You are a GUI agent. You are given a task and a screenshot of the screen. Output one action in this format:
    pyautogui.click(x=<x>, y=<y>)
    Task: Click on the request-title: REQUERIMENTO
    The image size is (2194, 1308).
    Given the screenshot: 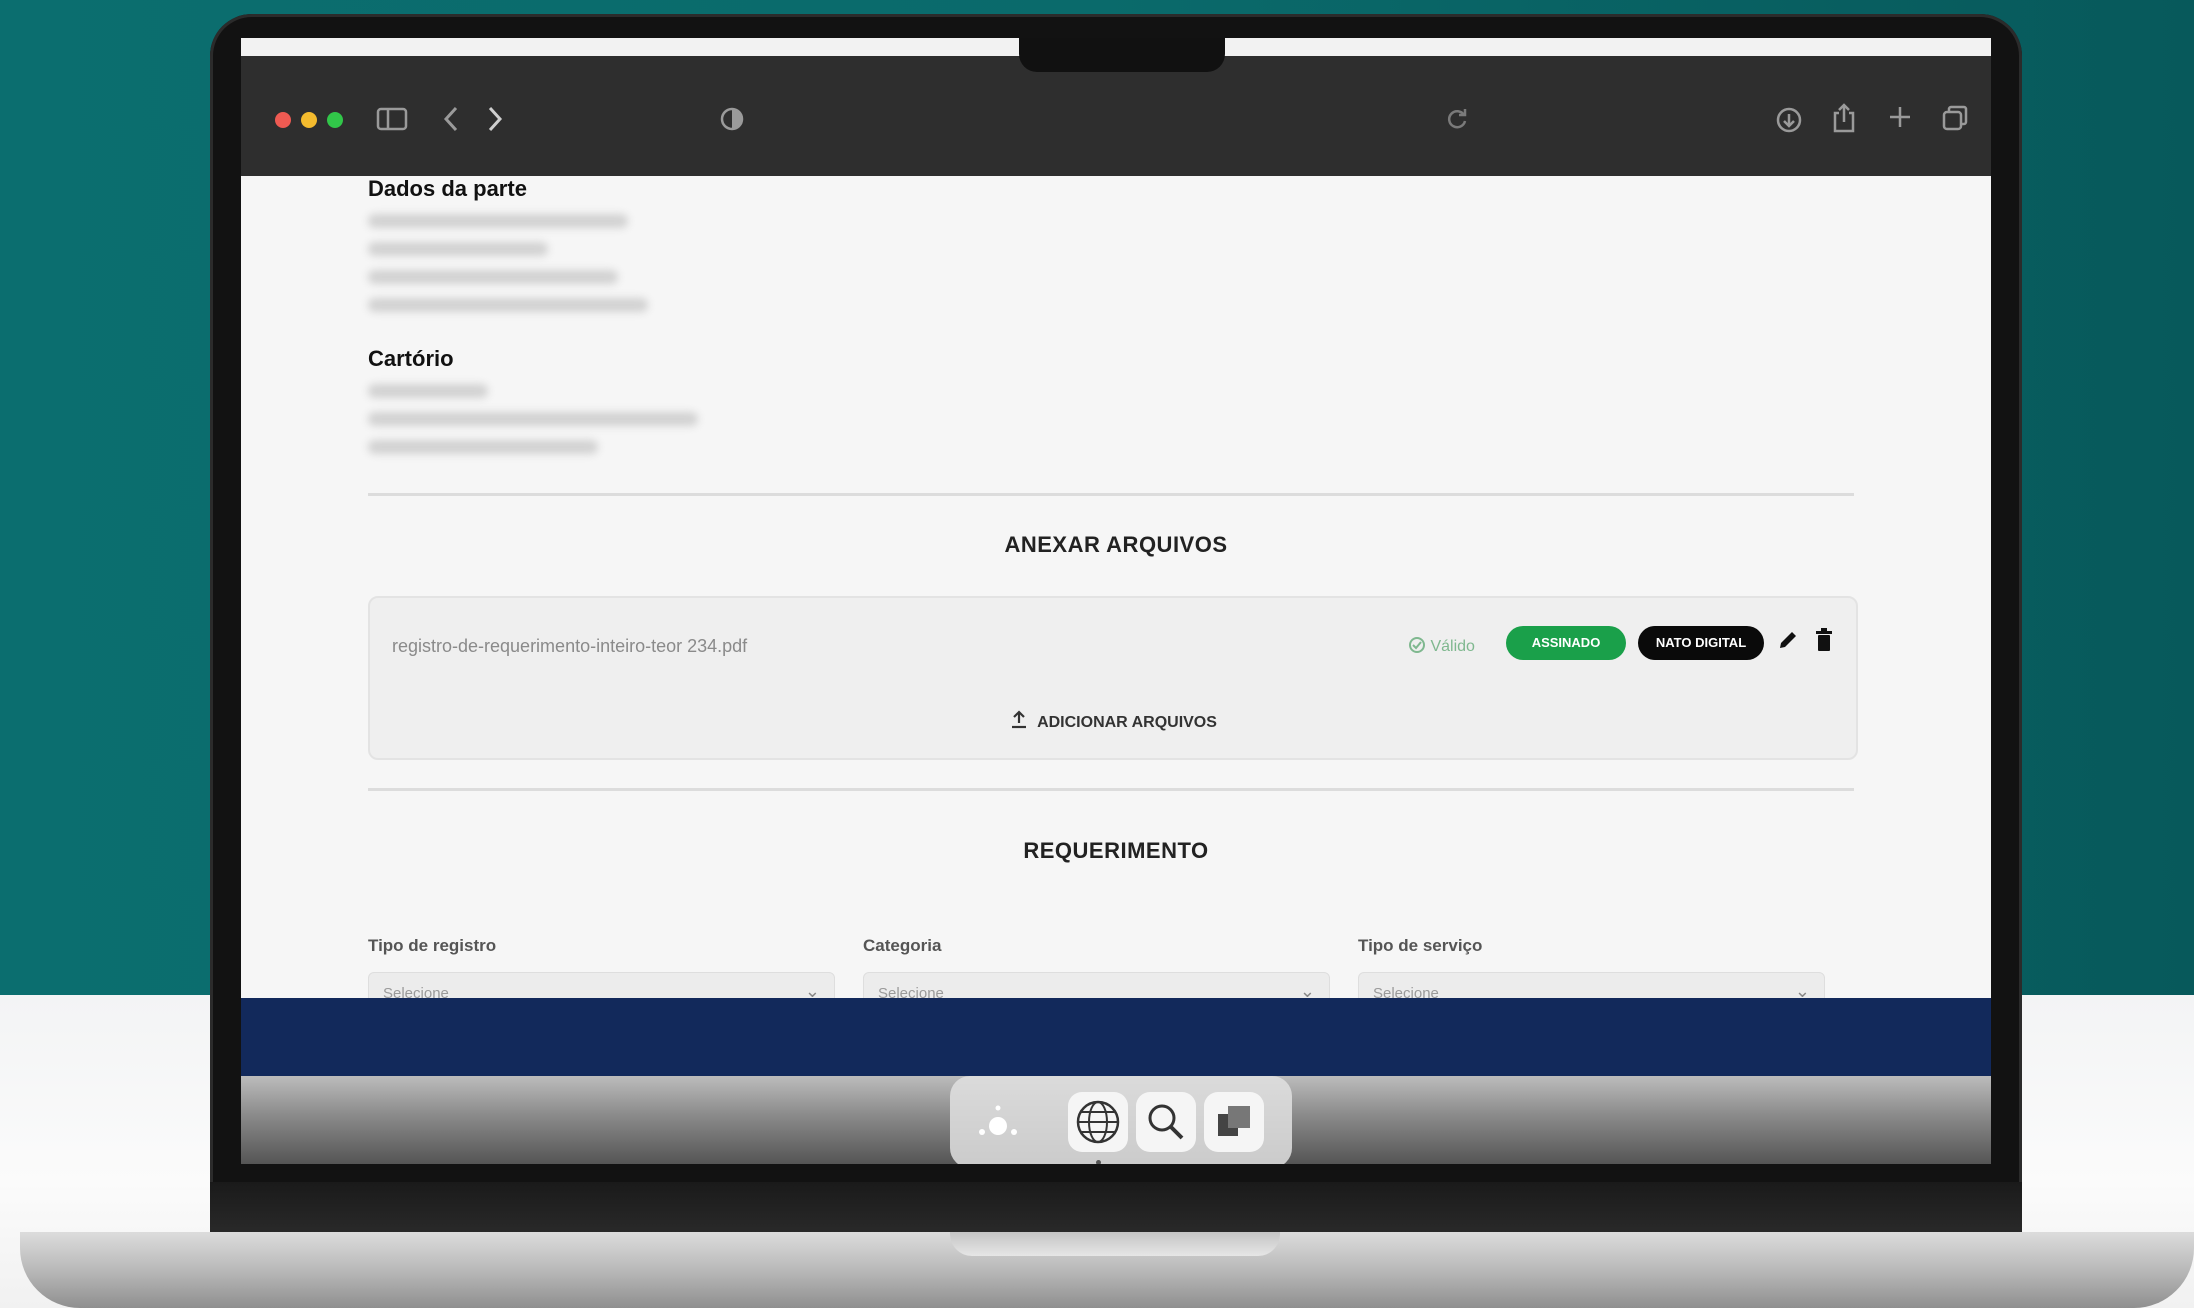 What is the action you would take?
    pyautogui.click(x=1116, y=850)
    